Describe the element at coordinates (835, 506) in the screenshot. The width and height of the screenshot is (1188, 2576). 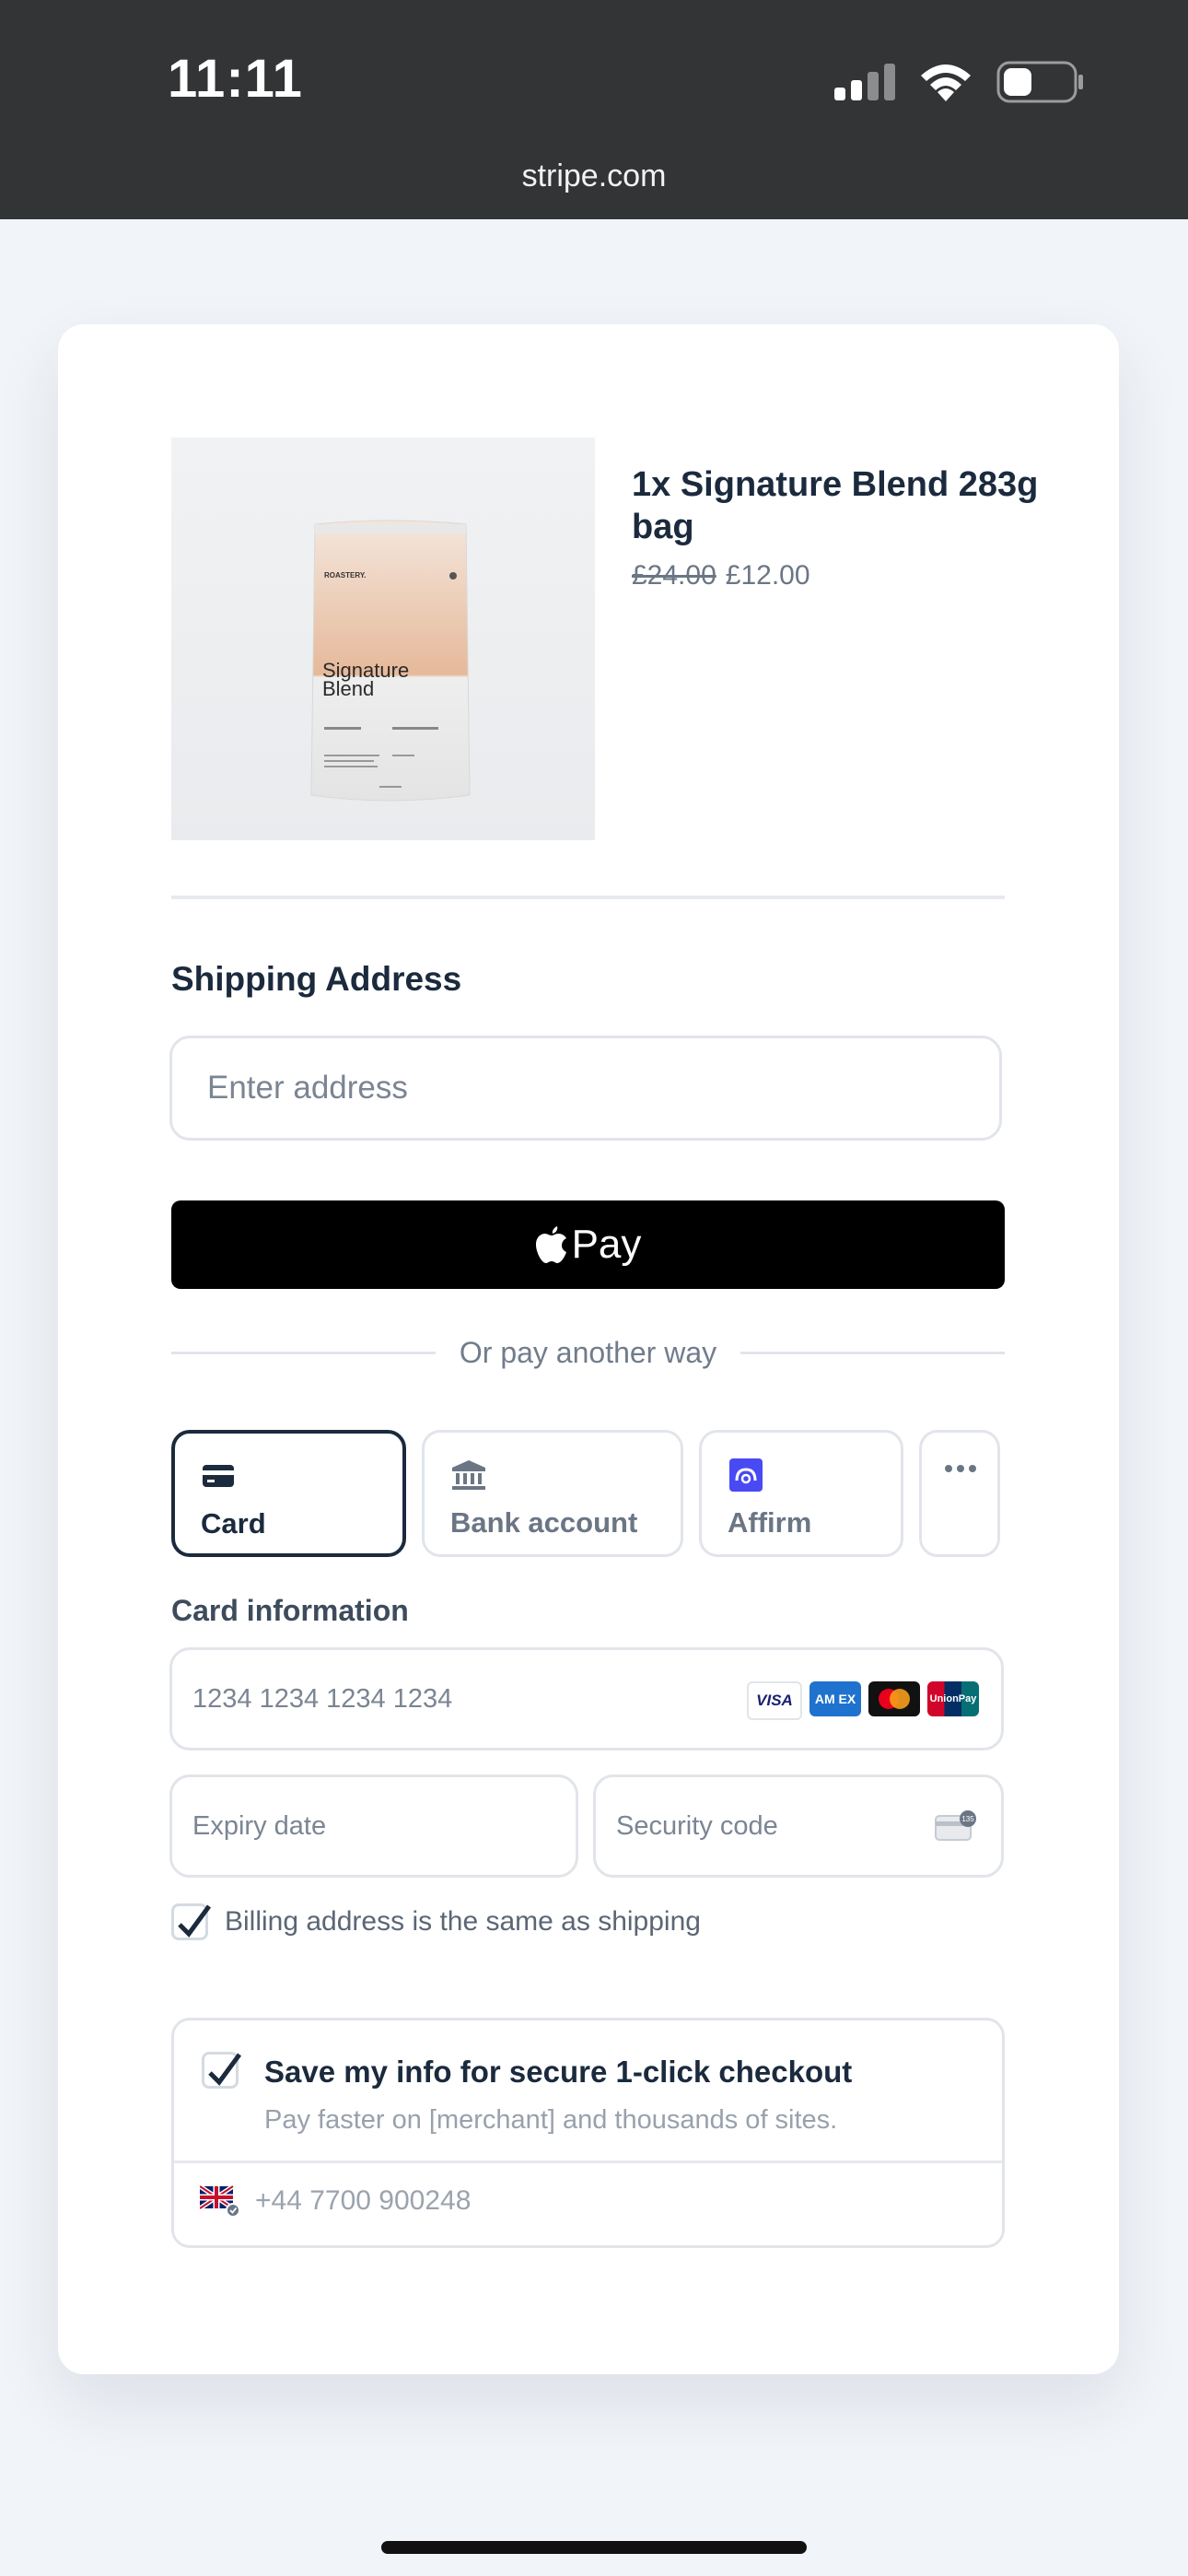
I see `product-title: 1x Signature Blend 283g bag` at that location.